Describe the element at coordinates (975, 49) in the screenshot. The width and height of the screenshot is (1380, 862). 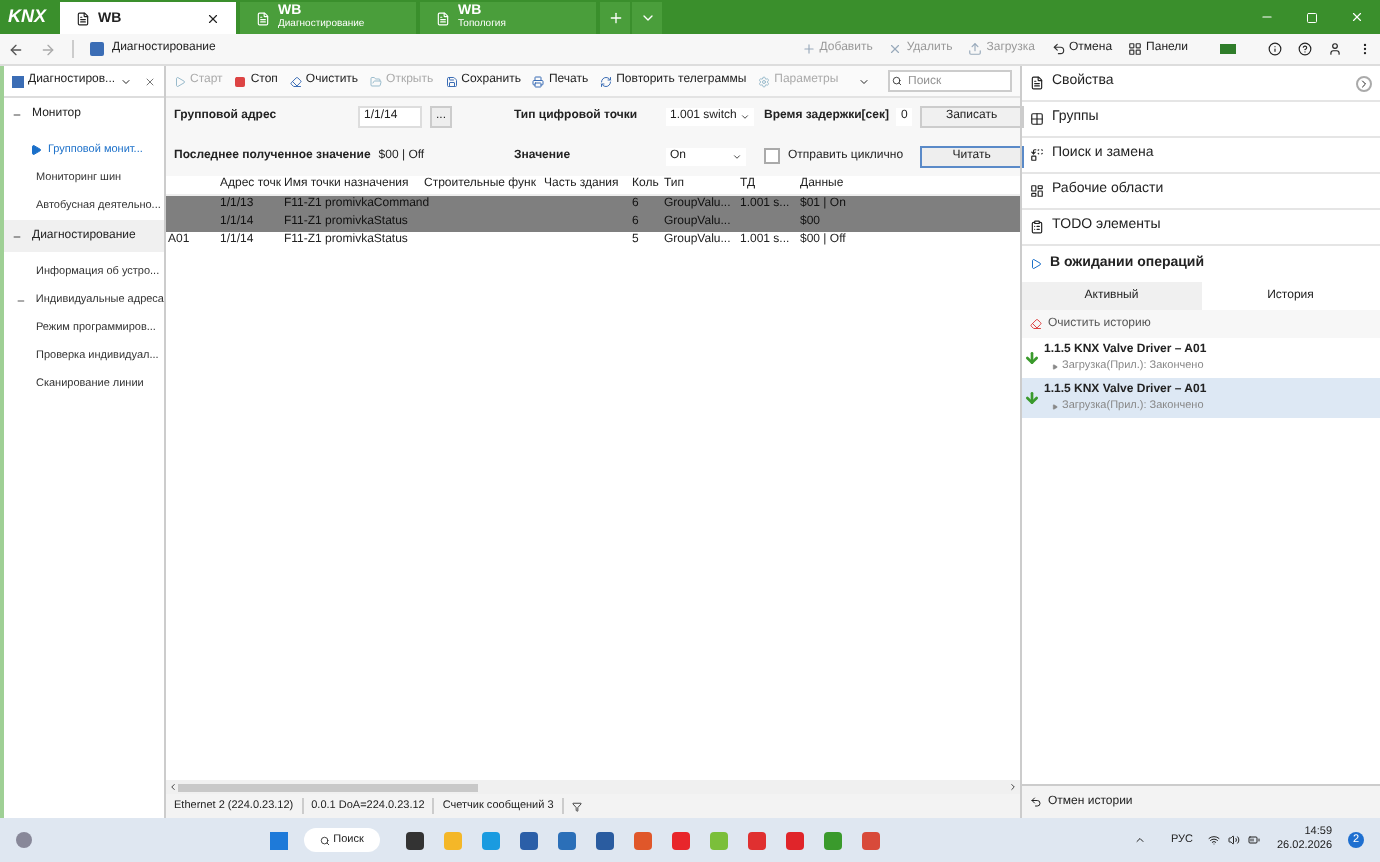
I see `upload-icon` at that location.